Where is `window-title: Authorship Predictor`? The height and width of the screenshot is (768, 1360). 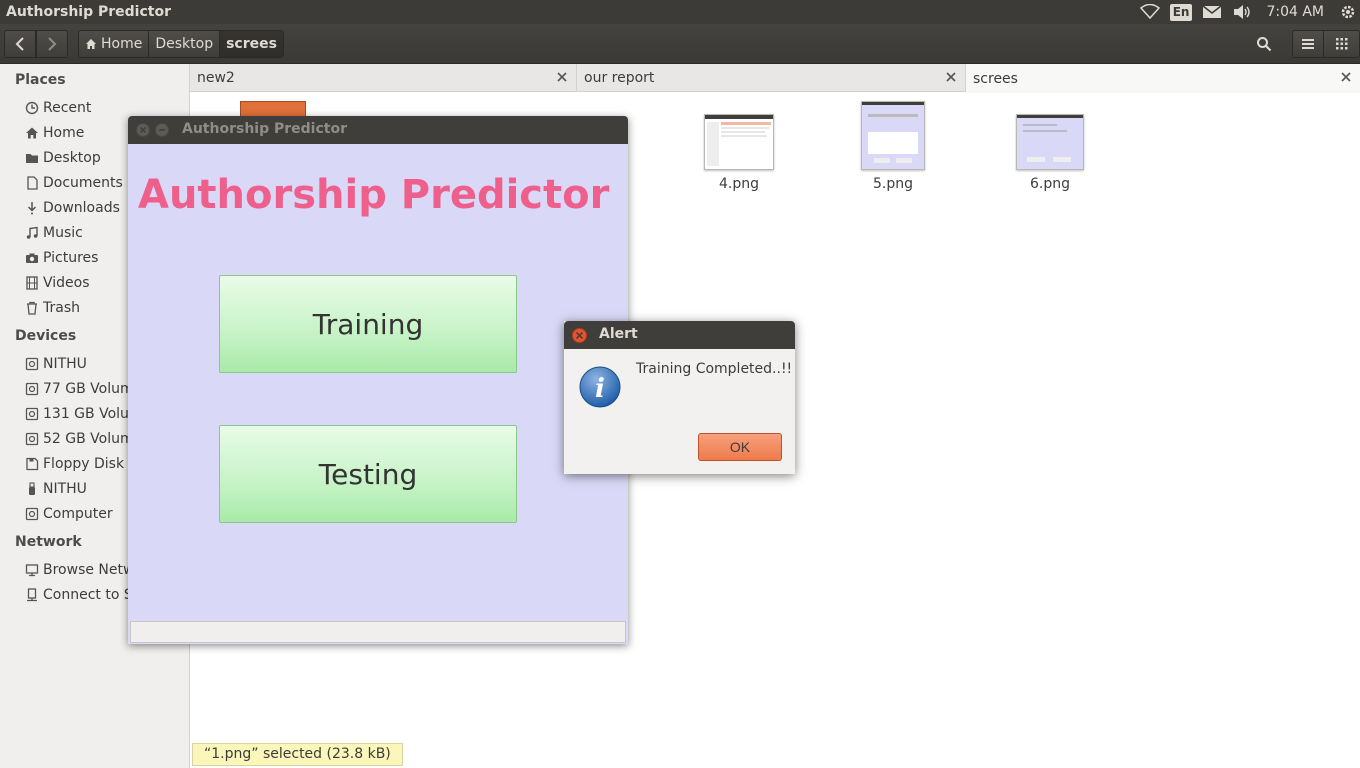
window-title: Authorship Predictor is located at coordinates (264, 129).